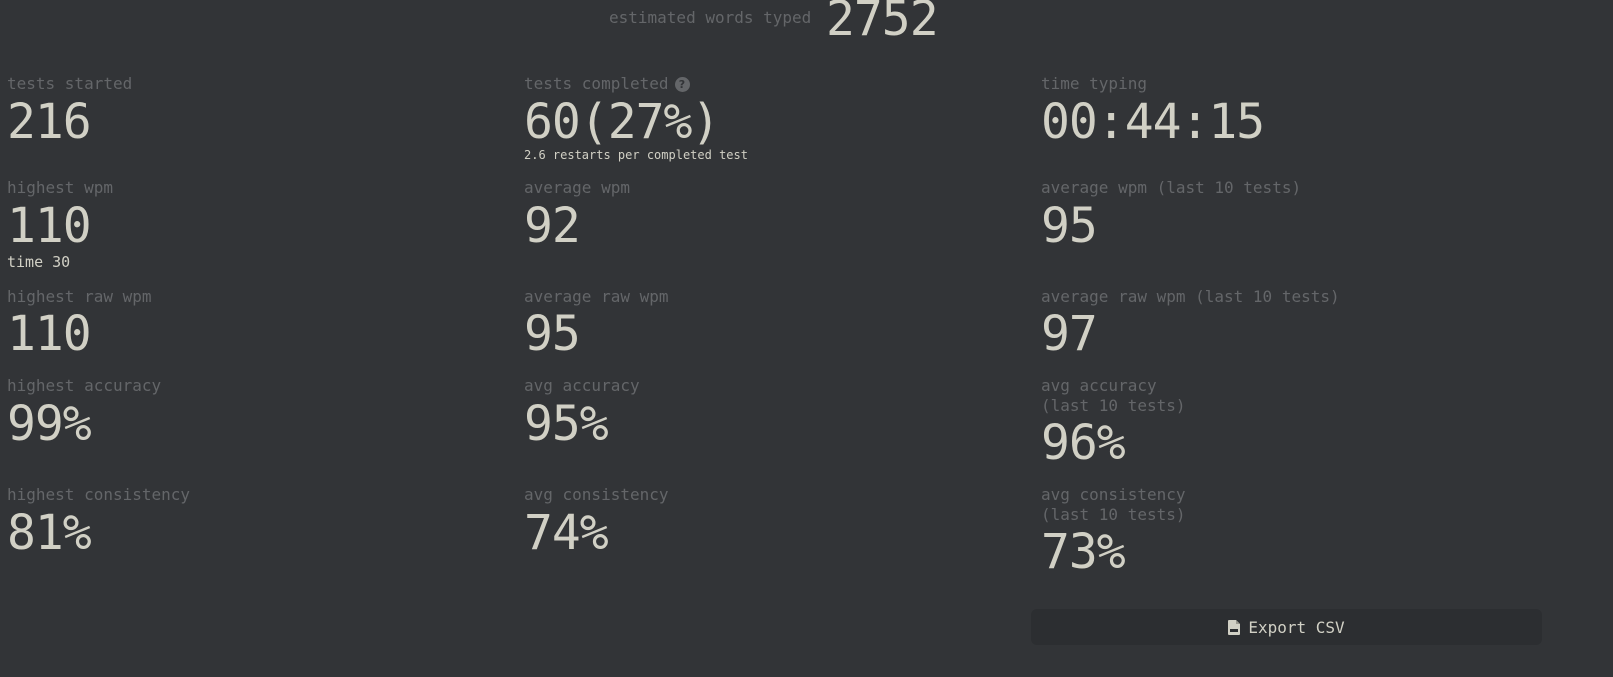 This screenshot has width=1613, height=677. What do you see at coordinates (596, 83) in the screenshot?
I see `tests-completed-label-text: tests completed` at bounding box center [596, 83].